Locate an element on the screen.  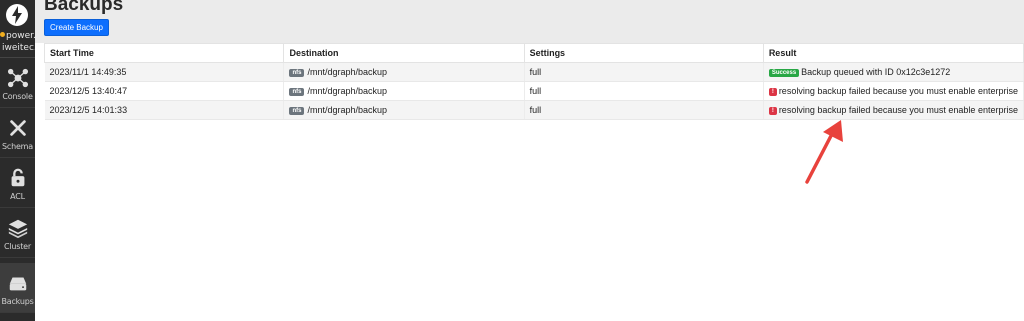
layers-icon is located at coordinates (17, 229).